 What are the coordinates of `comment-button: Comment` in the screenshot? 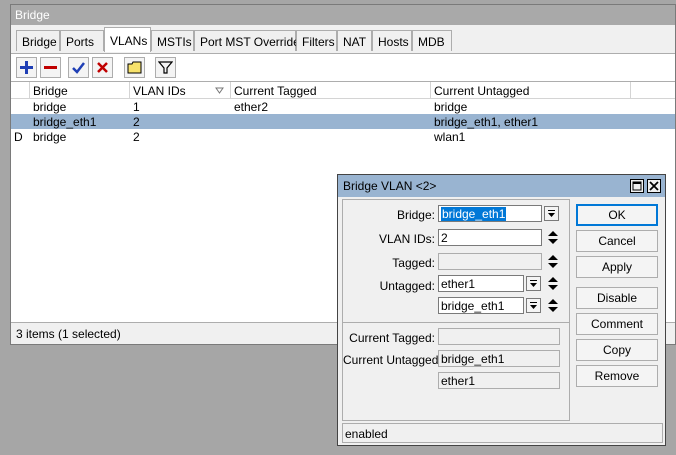 It's located at (617, 324).